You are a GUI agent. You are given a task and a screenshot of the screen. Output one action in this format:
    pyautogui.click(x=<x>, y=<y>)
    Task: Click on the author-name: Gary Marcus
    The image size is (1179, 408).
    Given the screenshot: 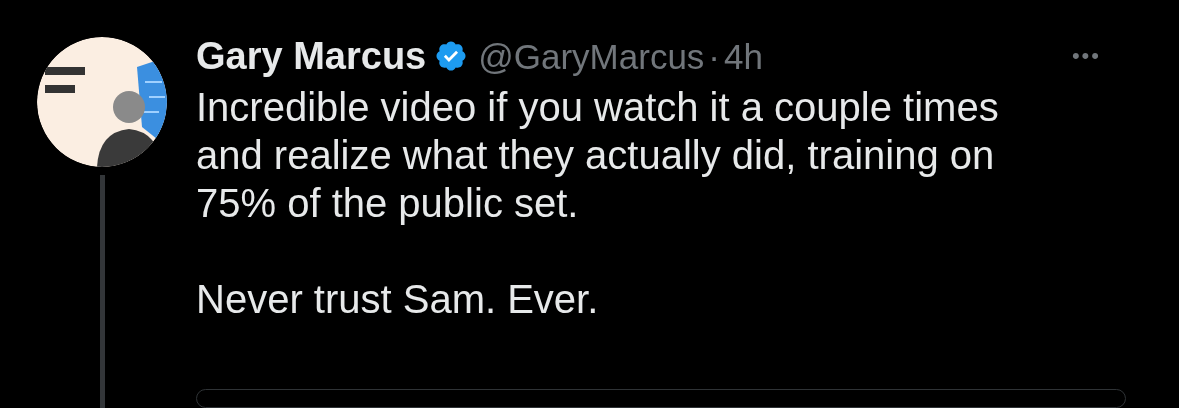 What is the action you would take?
    pyautogui.click(x=311, y=56)
    